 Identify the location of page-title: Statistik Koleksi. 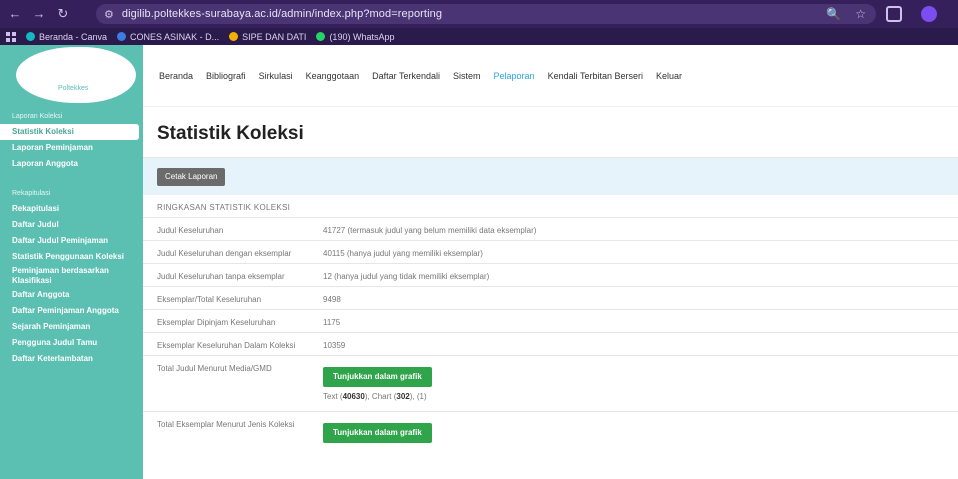
(230, 133).